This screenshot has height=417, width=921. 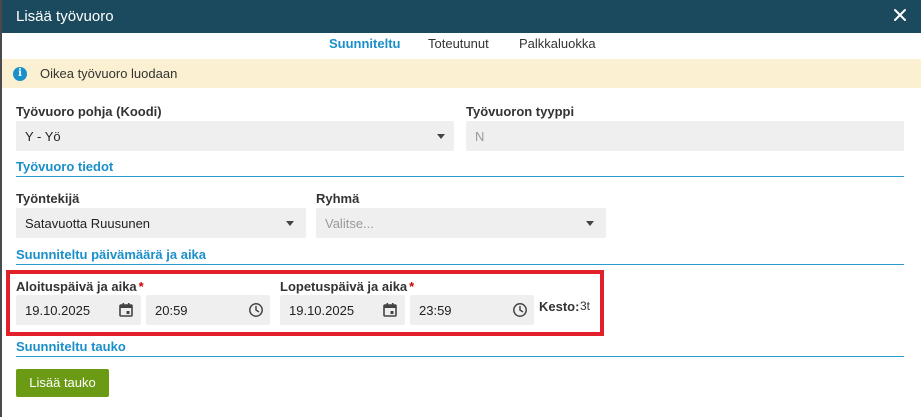 What do you see at coordinates (89, 111) in the screenshot?
I see `shift-template-label: Työvuoro pohja (Koodi)` at bounding box center [89, 111].